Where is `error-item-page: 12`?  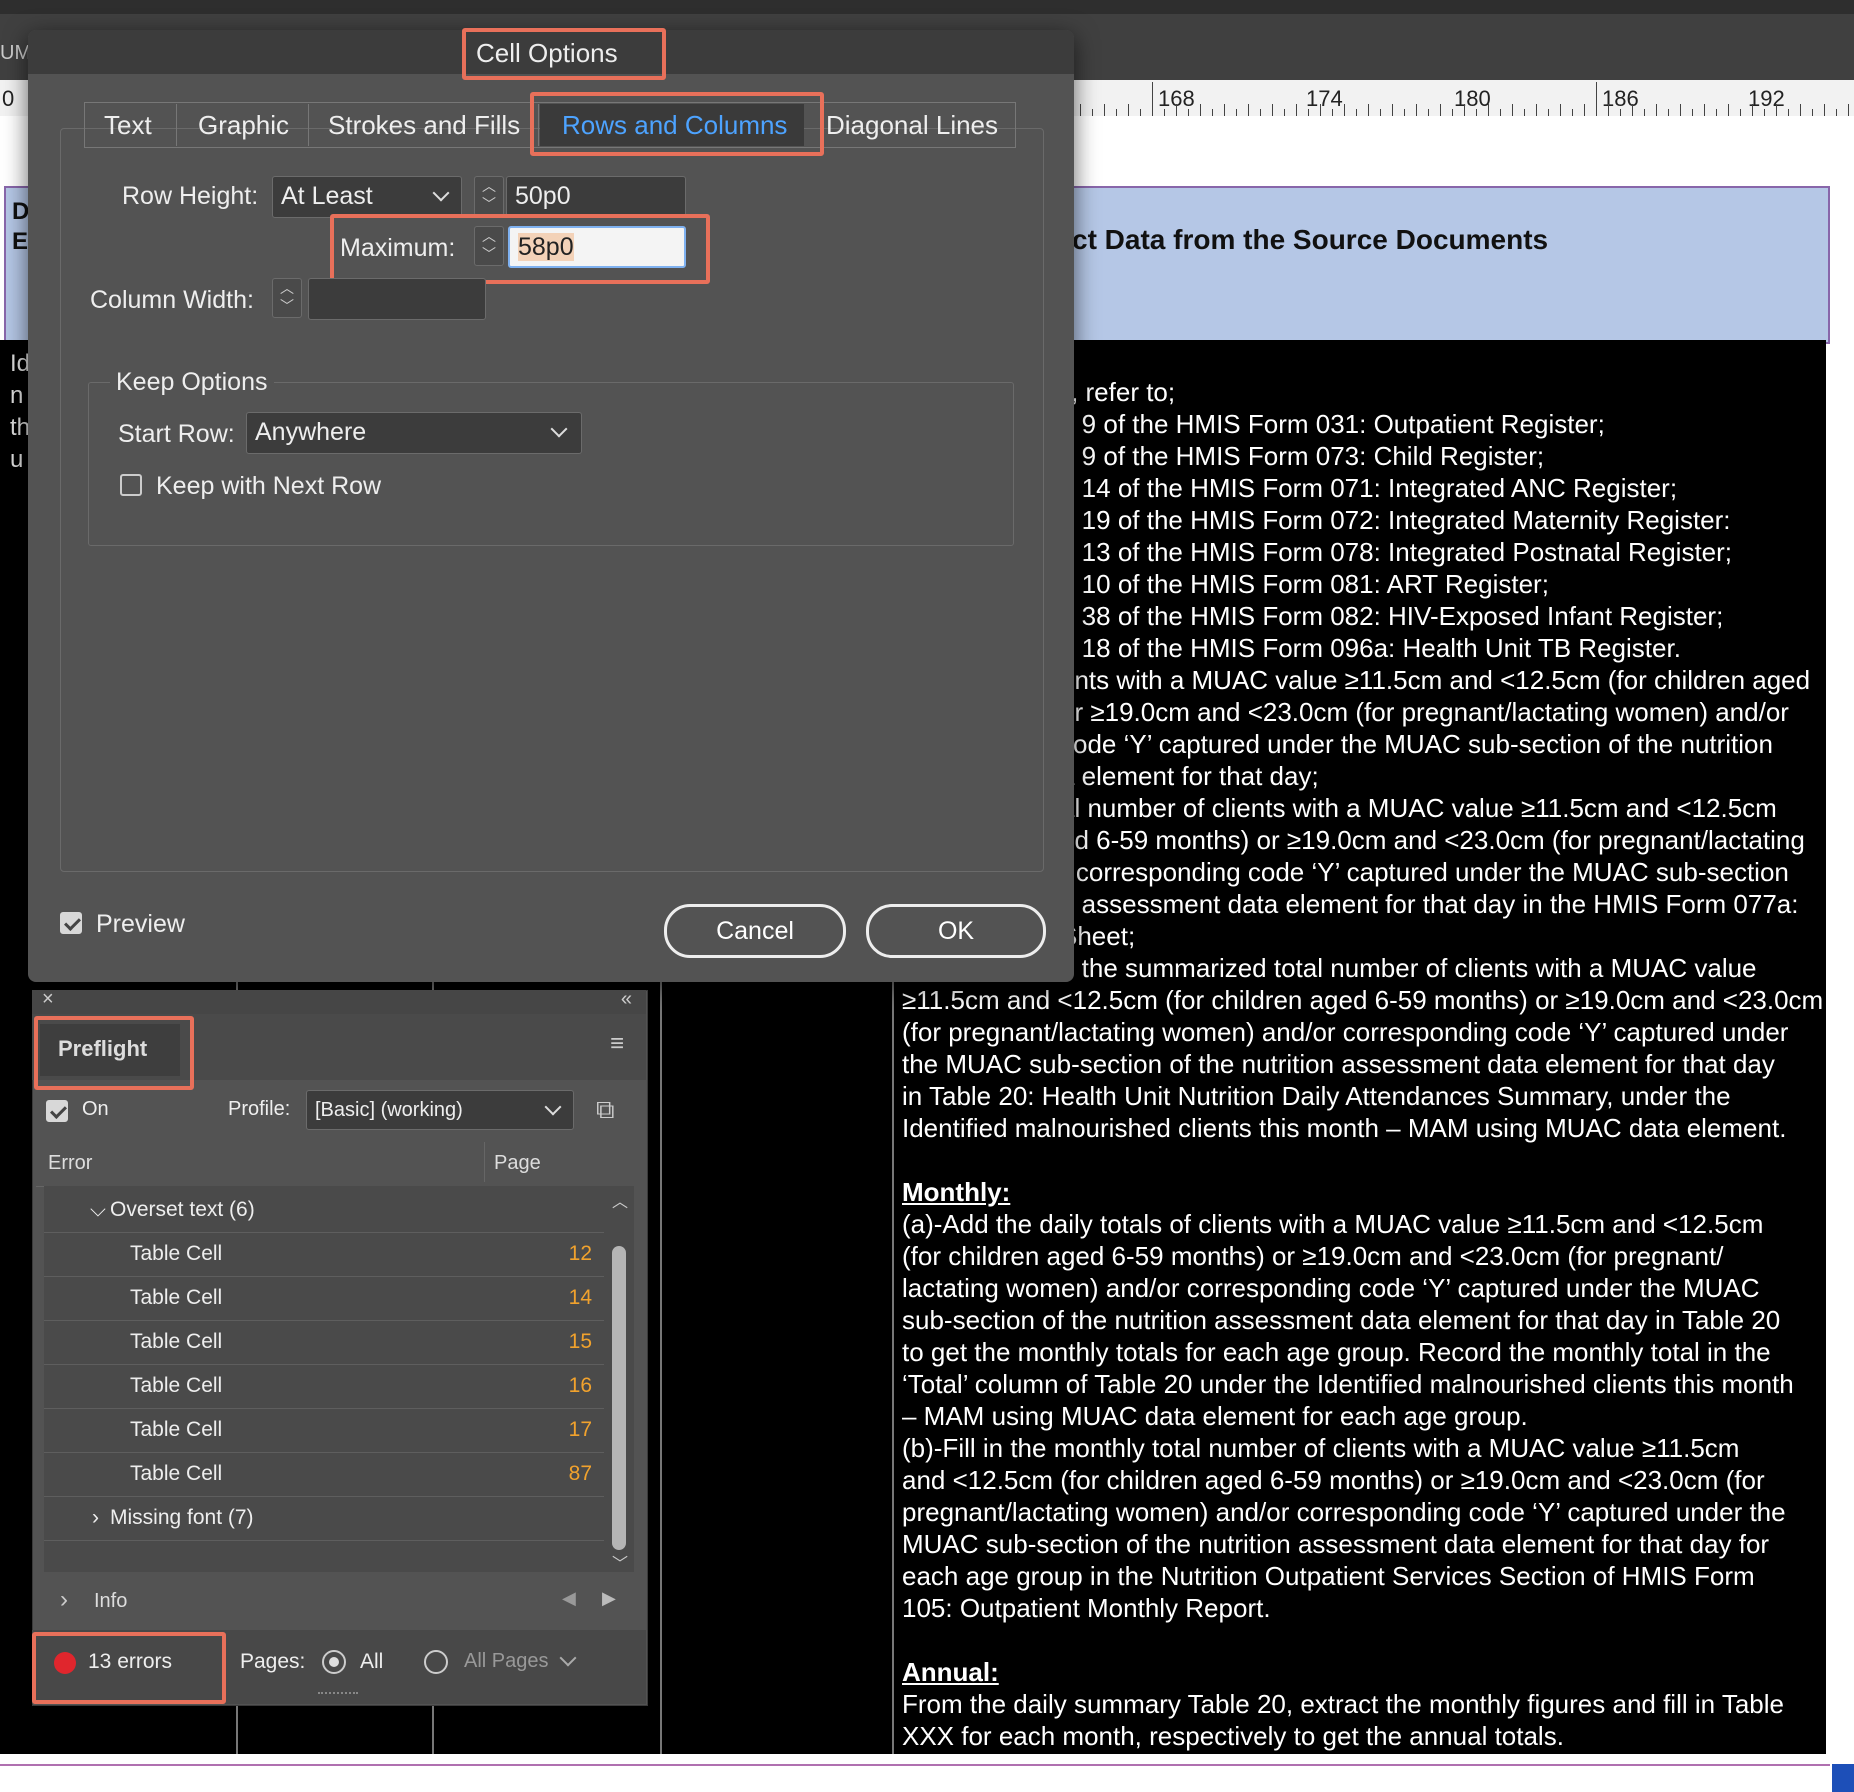 error-item-page: 12 is located at coordinates (562, 1254).